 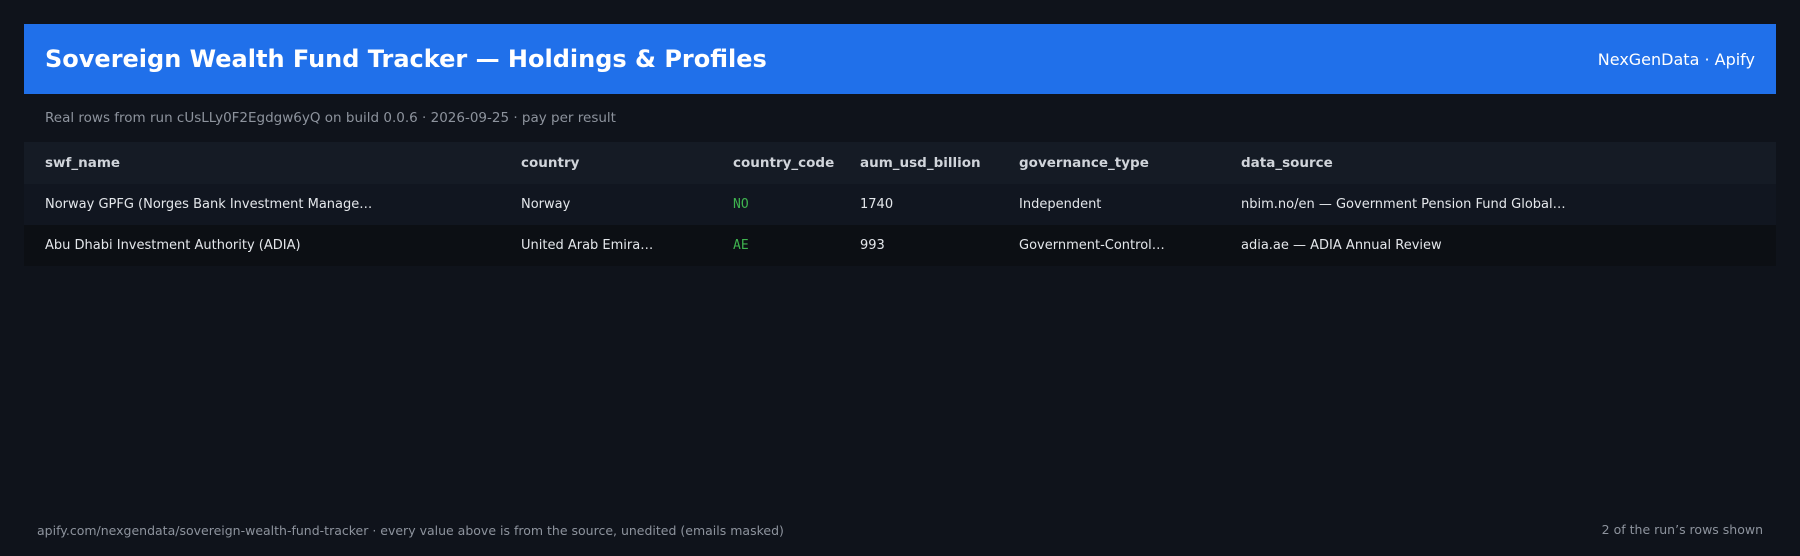 I want to click on column-header-country-code: country_code, so click(x=784, y=163).